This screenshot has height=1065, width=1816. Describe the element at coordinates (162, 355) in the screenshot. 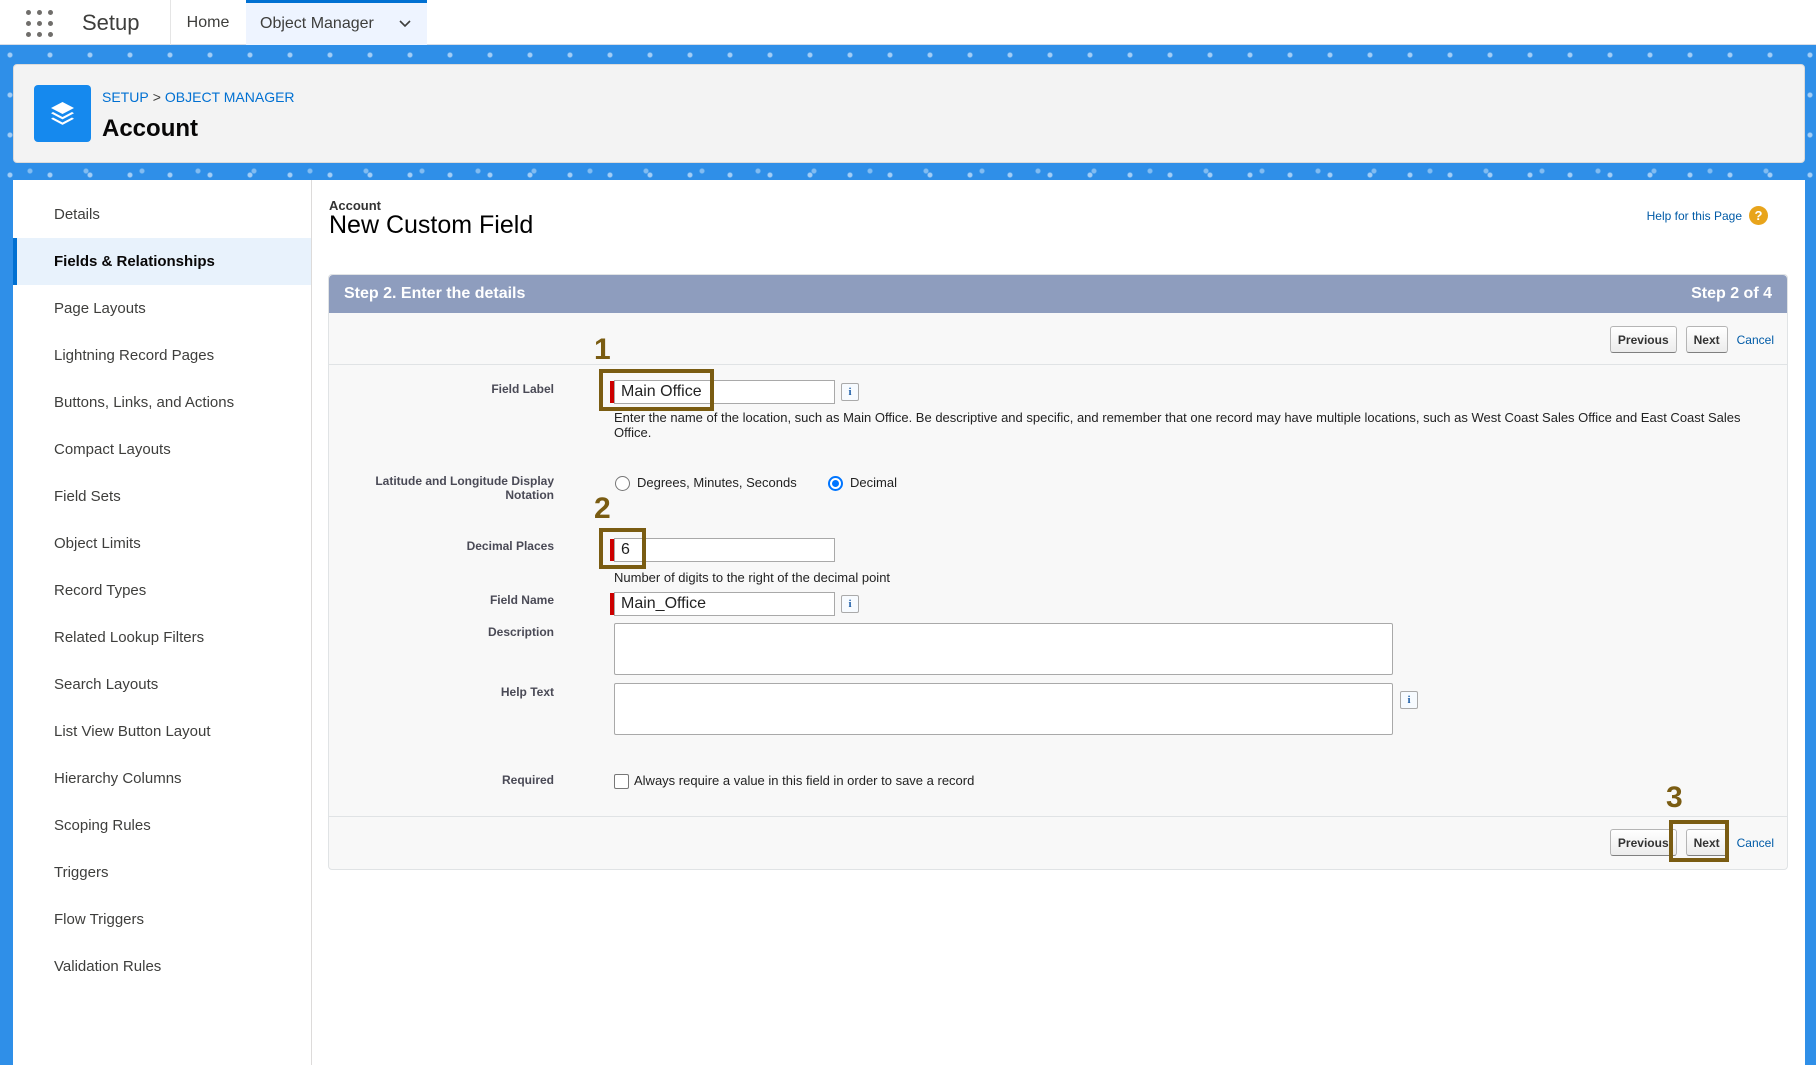

I see `sidebar-item-lightning-record-pages: Lightning Record Pages` at that location.